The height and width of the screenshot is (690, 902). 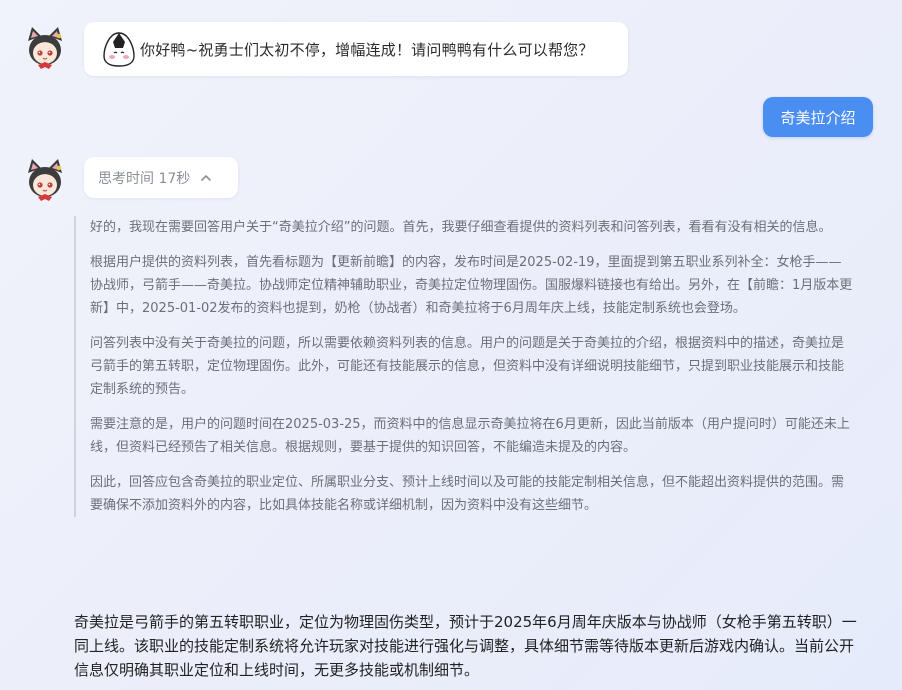 I want to click on greeting-text: 你好鸭~祝勇士们太初不停，增幅连成！请问鸭鸭有什么可以帮您？, so click(x=367, y=49).